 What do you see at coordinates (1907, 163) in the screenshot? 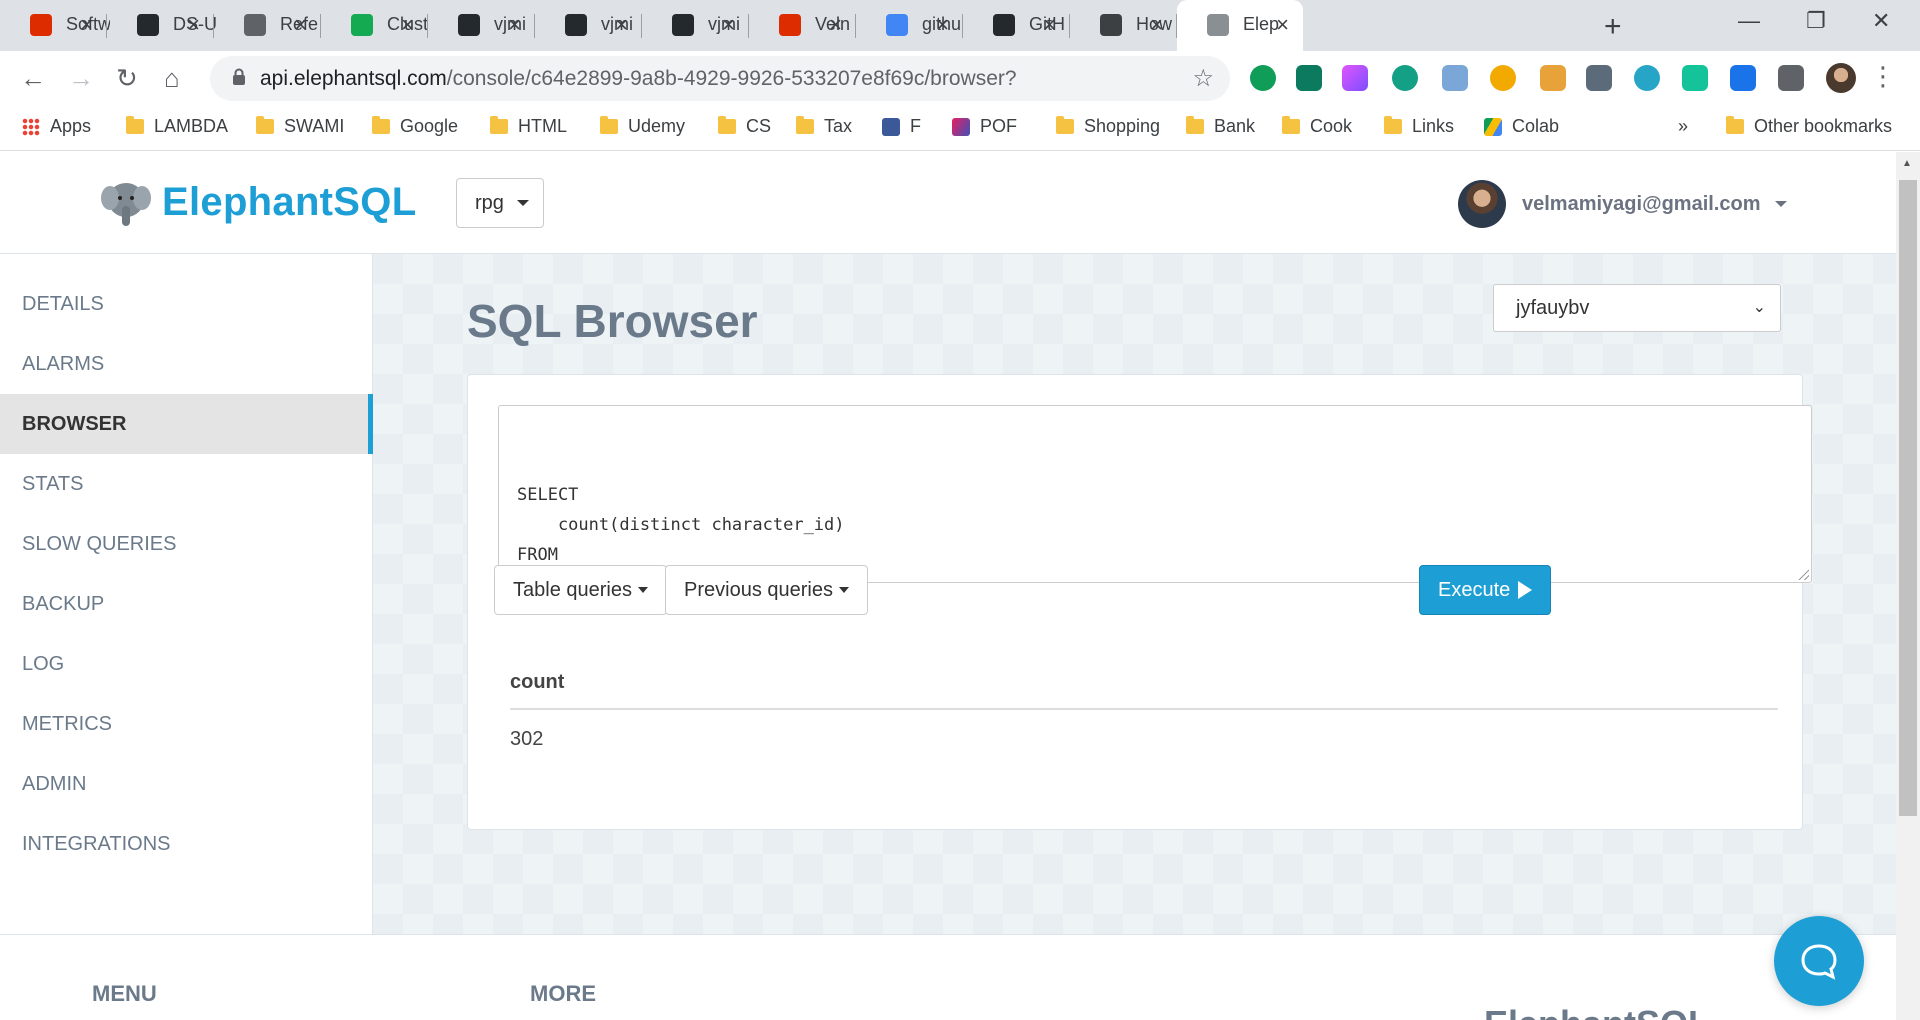
I see `scroll-up-icon: ▲` at bounding box center [1907, 163].